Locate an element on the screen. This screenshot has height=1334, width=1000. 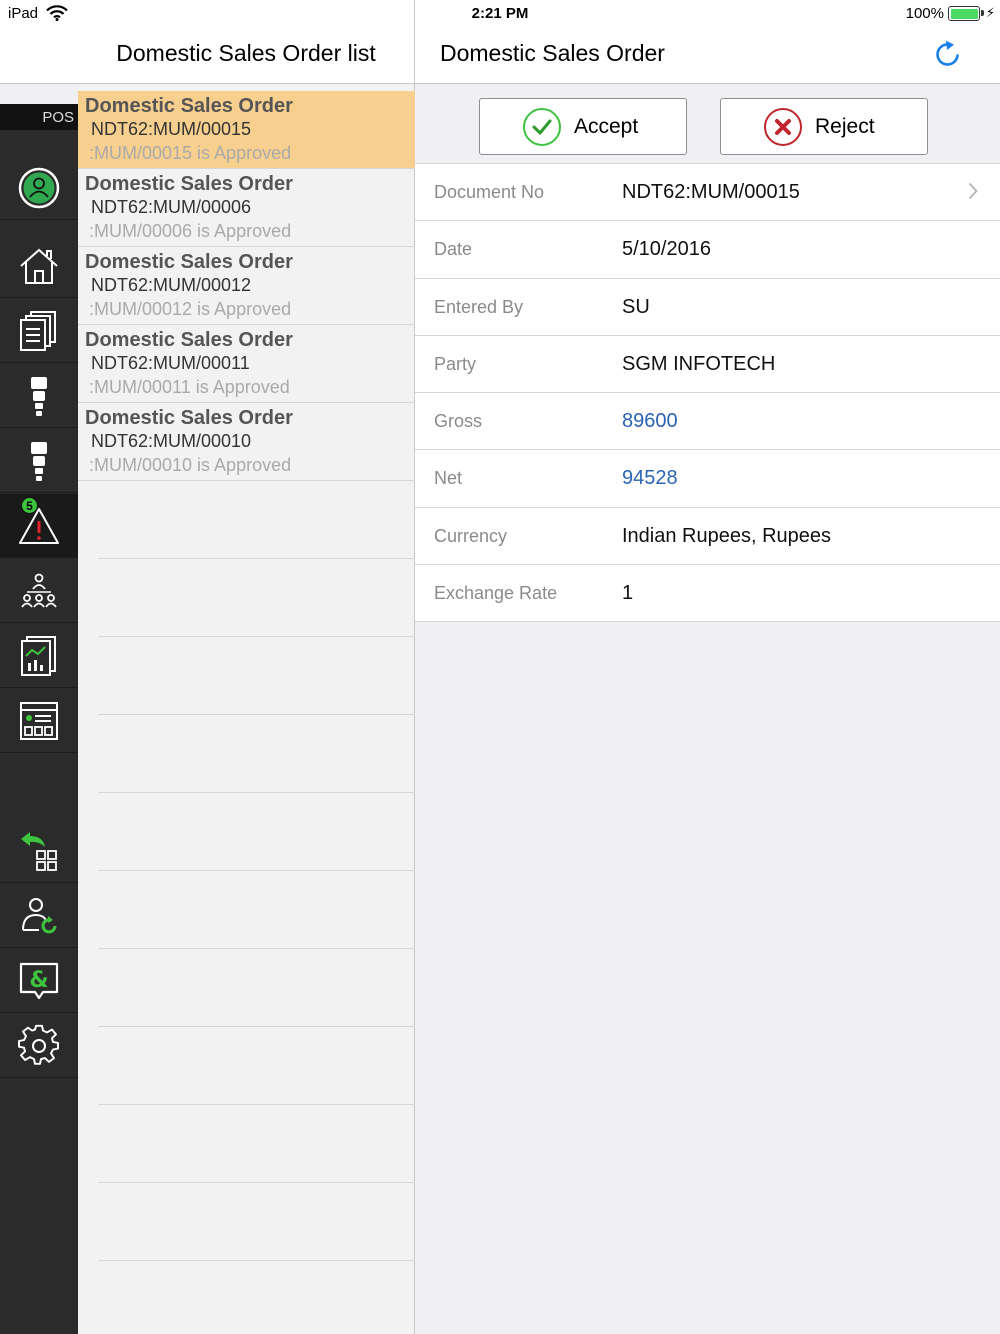
alert-badge: 5 is located at coordinates (29, 505).